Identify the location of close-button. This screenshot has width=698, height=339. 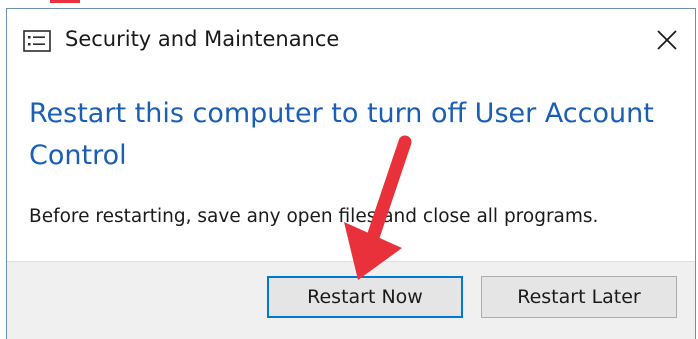
(667, 40).